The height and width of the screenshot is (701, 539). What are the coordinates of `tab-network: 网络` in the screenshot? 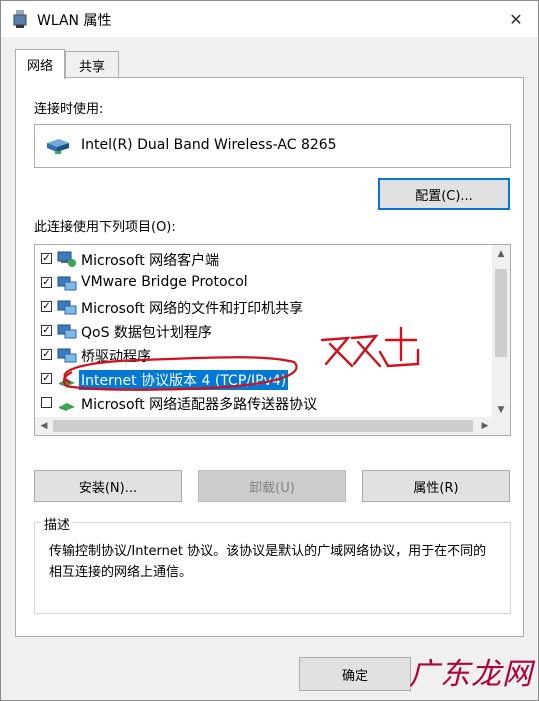 It's located at (40, 64).